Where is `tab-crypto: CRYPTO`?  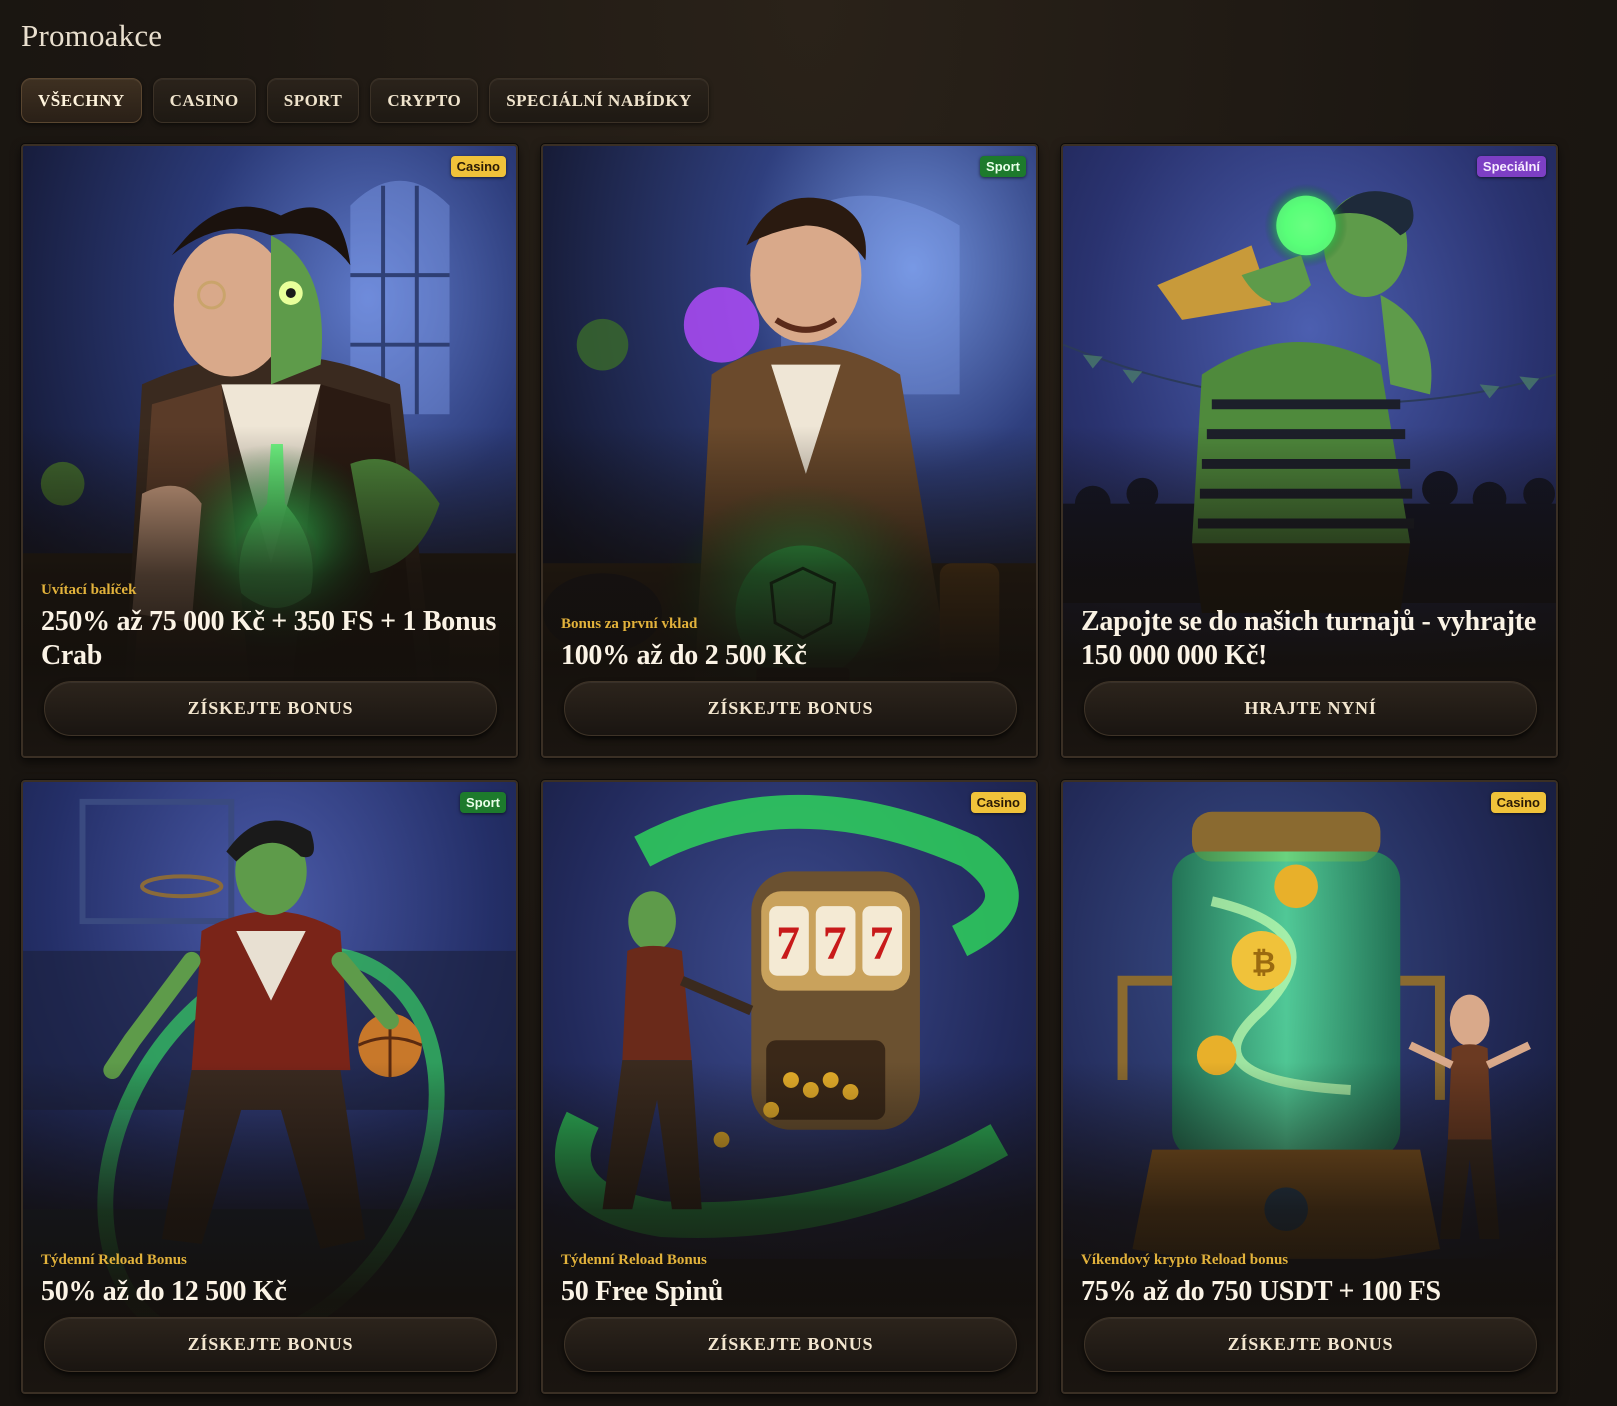
tab-crypto: CRYPTO is located at coordinates (424, 100).